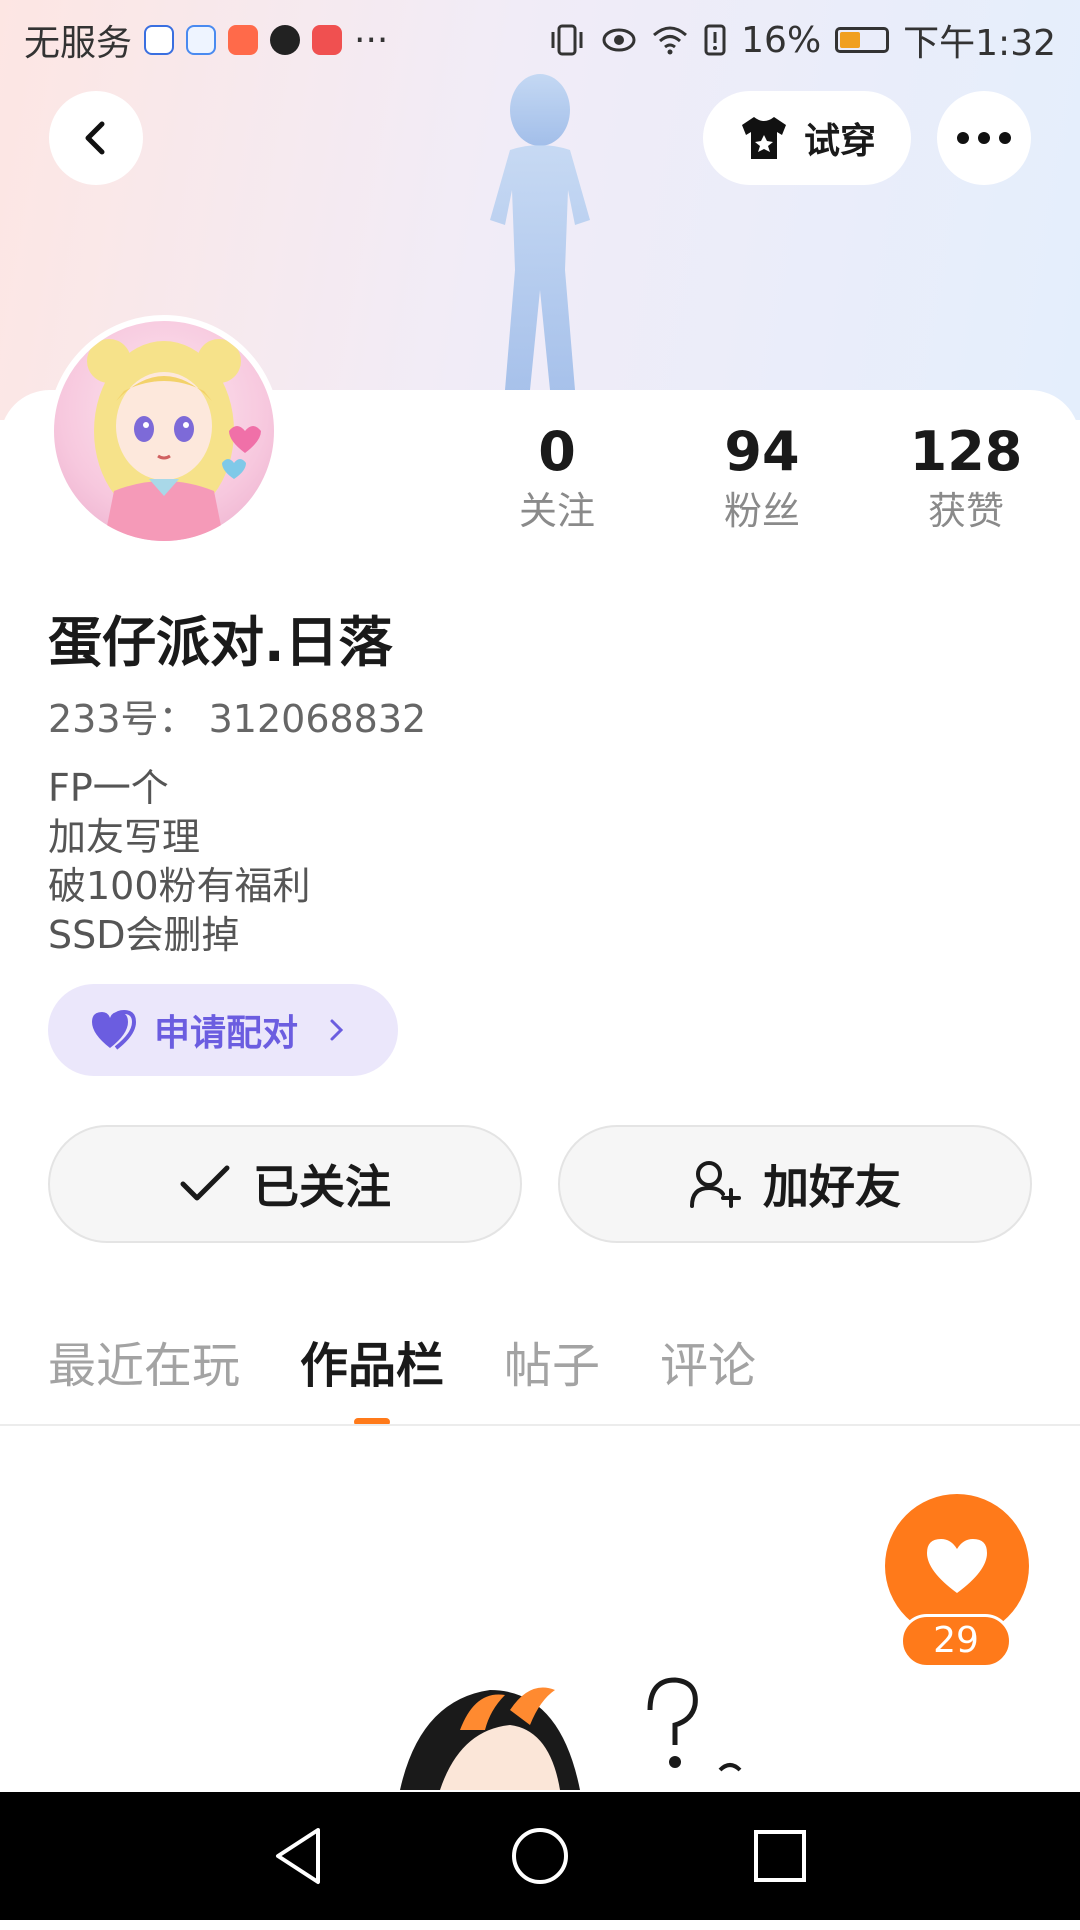 Image resolution: width=1080 pixels, height=1930 pixels. Describe the element at coordinates (201, 40) in the screenshot. I see `browser-app-icon` at that location.